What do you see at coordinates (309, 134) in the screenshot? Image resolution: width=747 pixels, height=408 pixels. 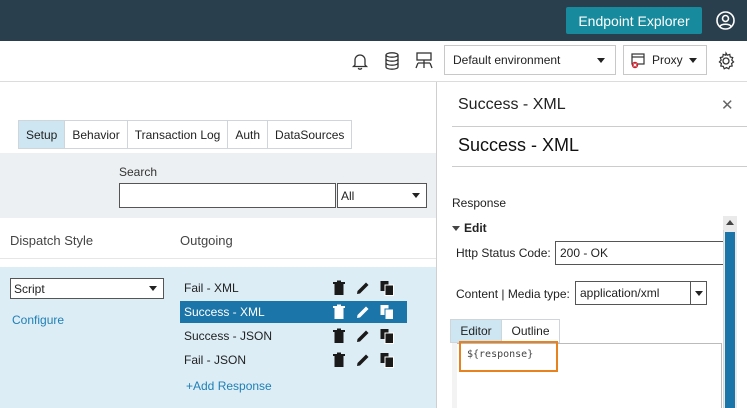 I see `tab-datasources: DataSources` at bounding box center [309, 134].